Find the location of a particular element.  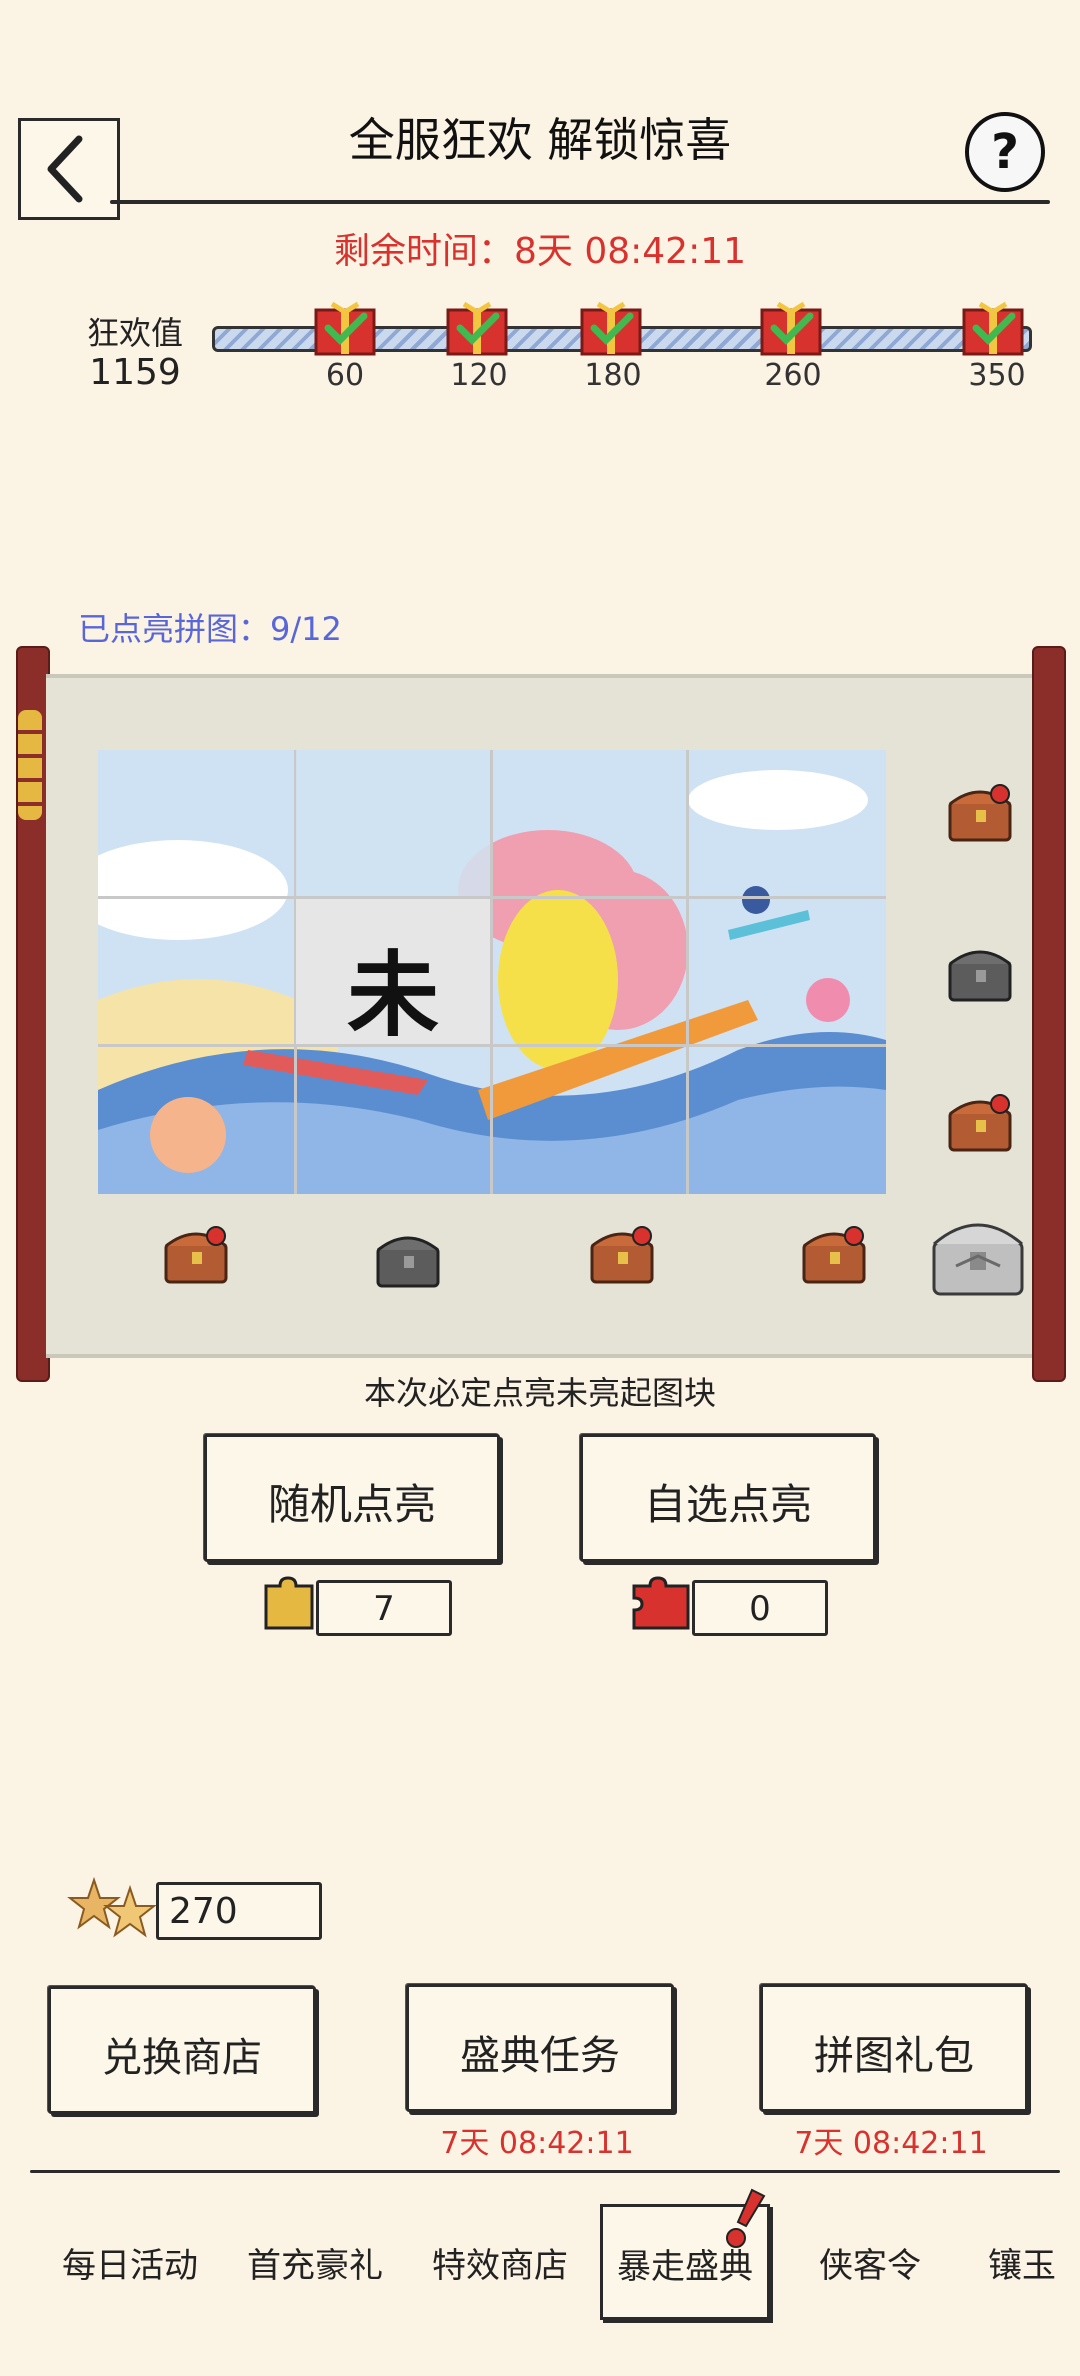

random-piece-count: 7 is located at coordinates (384, 1609).